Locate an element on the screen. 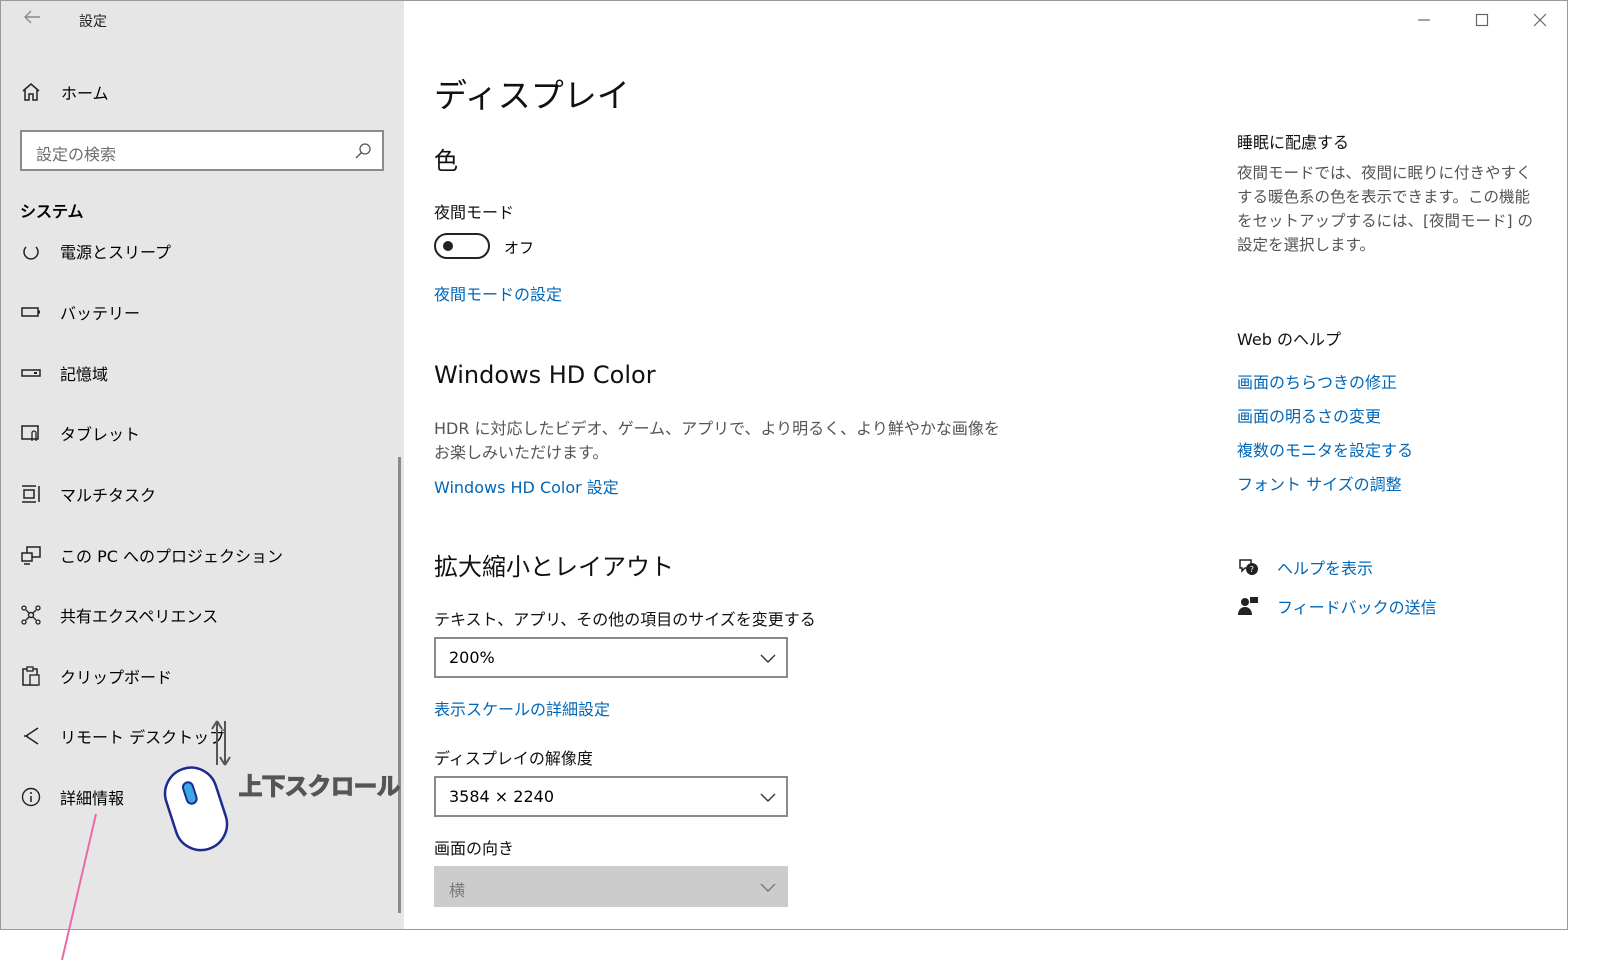  sidebar-item-projecting: この PC へのプロジェクション is located at coordinates (151, 555).